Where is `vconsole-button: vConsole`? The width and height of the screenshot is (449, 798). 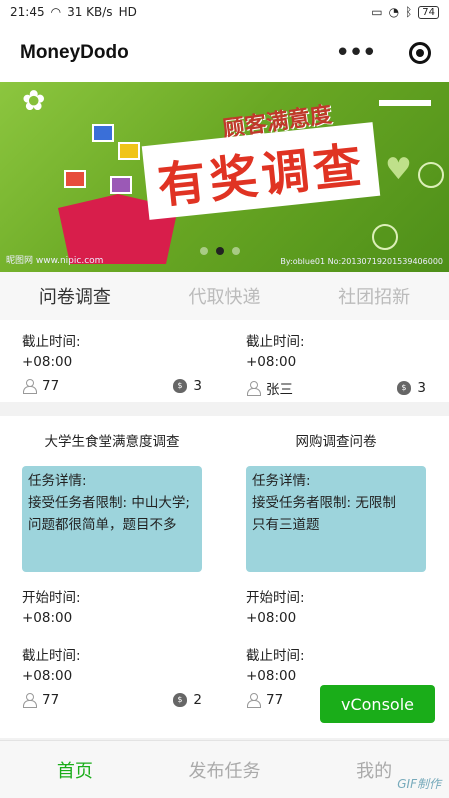 vconsole-button: vConsole is located at coordinates (377, 704).